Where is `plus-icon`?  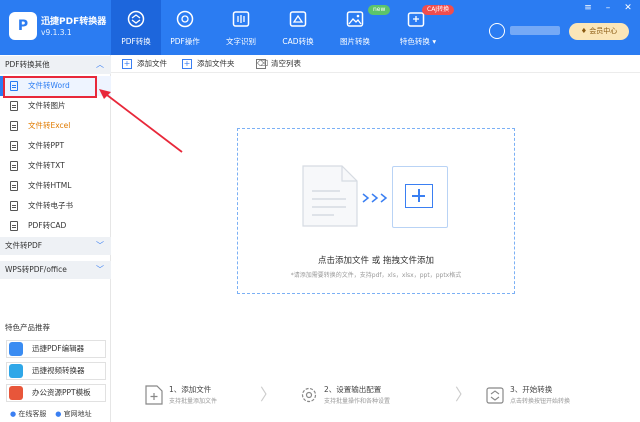
plus-icon is located at coordinates (419, 196).